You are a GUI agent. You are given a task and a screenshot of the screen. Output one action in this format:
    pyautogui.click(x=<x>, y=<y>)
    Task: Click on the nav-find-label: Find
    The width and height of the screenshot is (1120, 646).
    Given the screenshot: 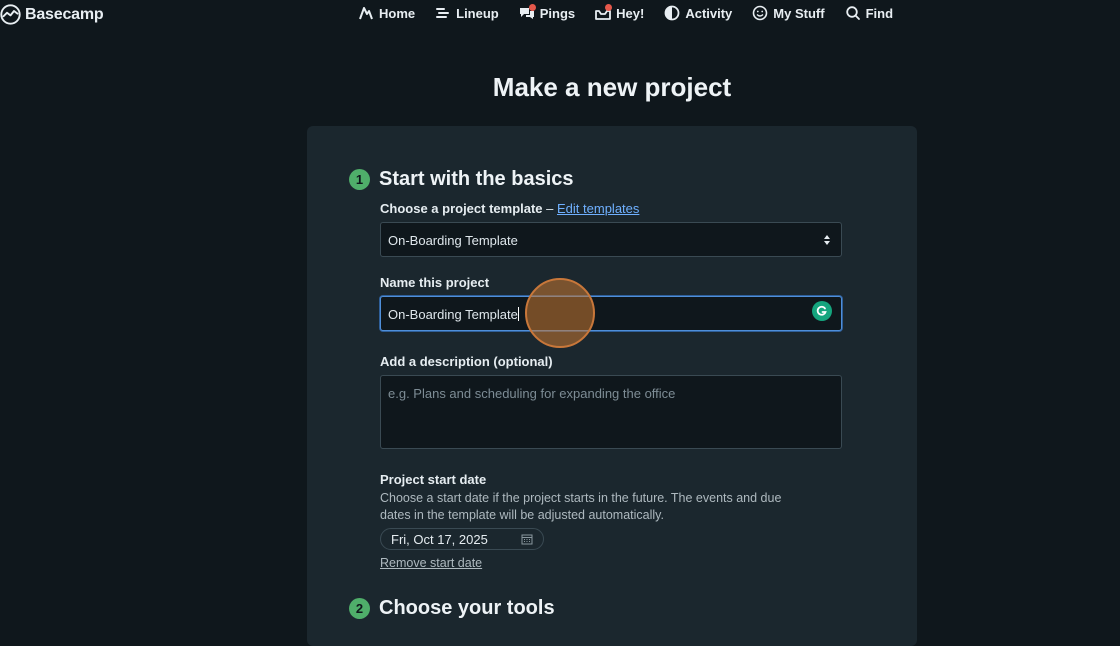 What is the action you would take?
    pyautogui.click(x=879, y=13)
    